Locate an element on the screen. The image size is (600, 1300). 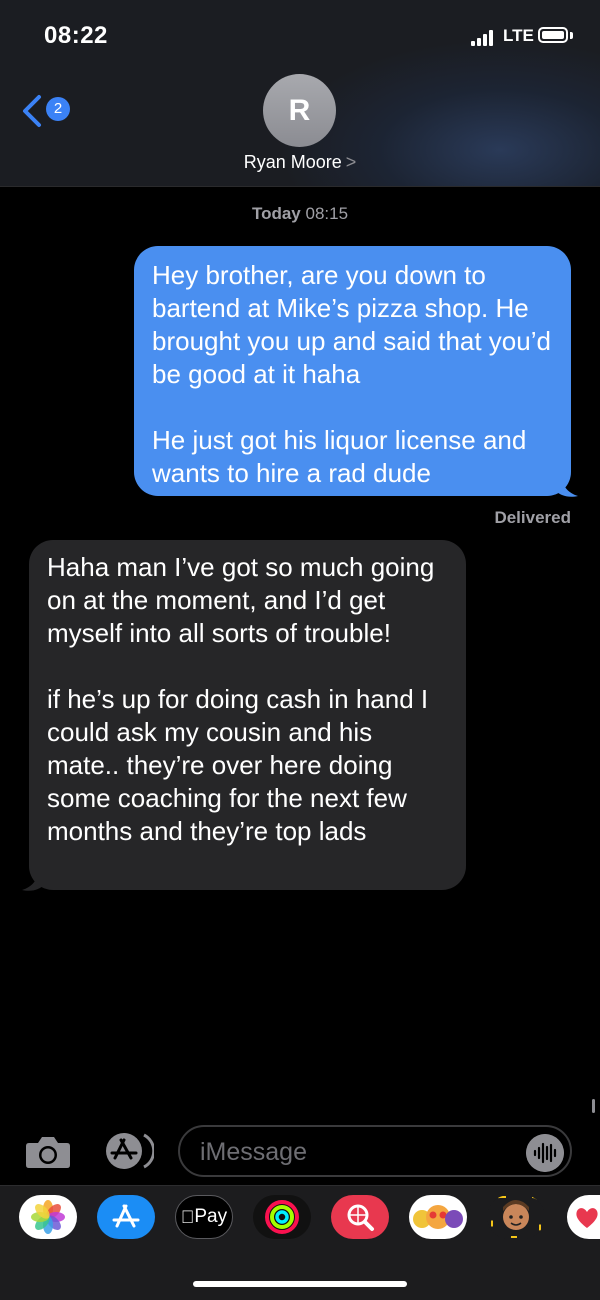
app-store-button-icon is located at coordinates (127, 1151).